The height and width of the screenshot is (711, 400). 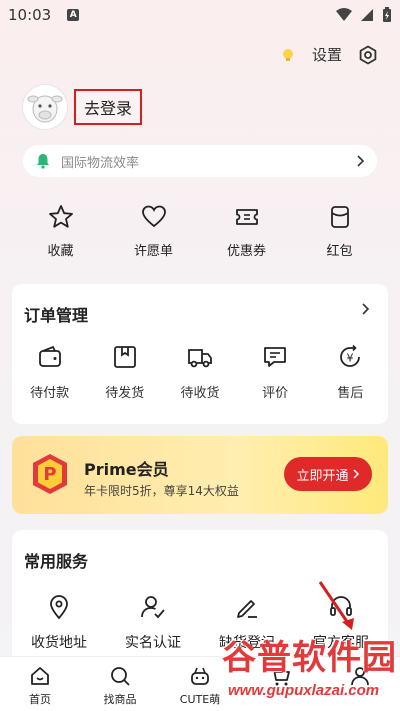 What do you see at coordinates (153, 216) in the screenshot?
I see `heart-icon` at bounding box center [153, 216].